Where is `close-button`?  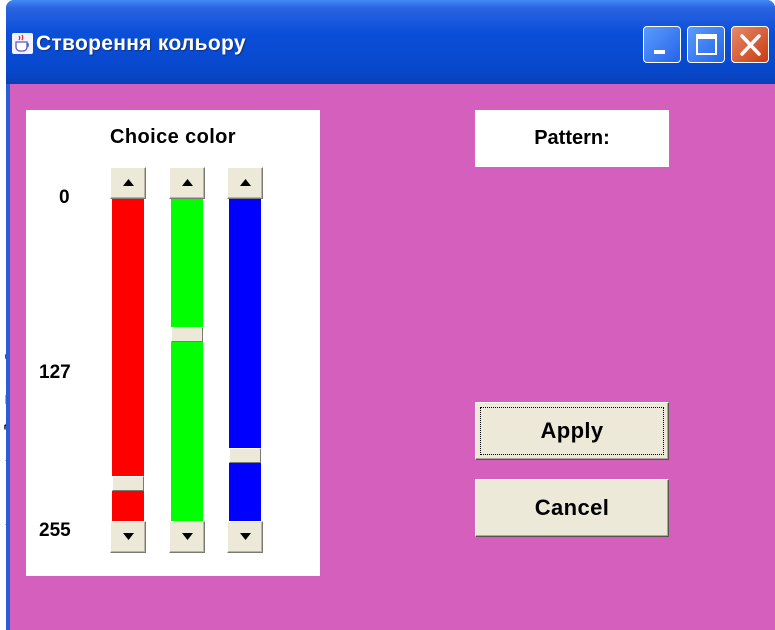 close-button is located at coordinates (750, 44).